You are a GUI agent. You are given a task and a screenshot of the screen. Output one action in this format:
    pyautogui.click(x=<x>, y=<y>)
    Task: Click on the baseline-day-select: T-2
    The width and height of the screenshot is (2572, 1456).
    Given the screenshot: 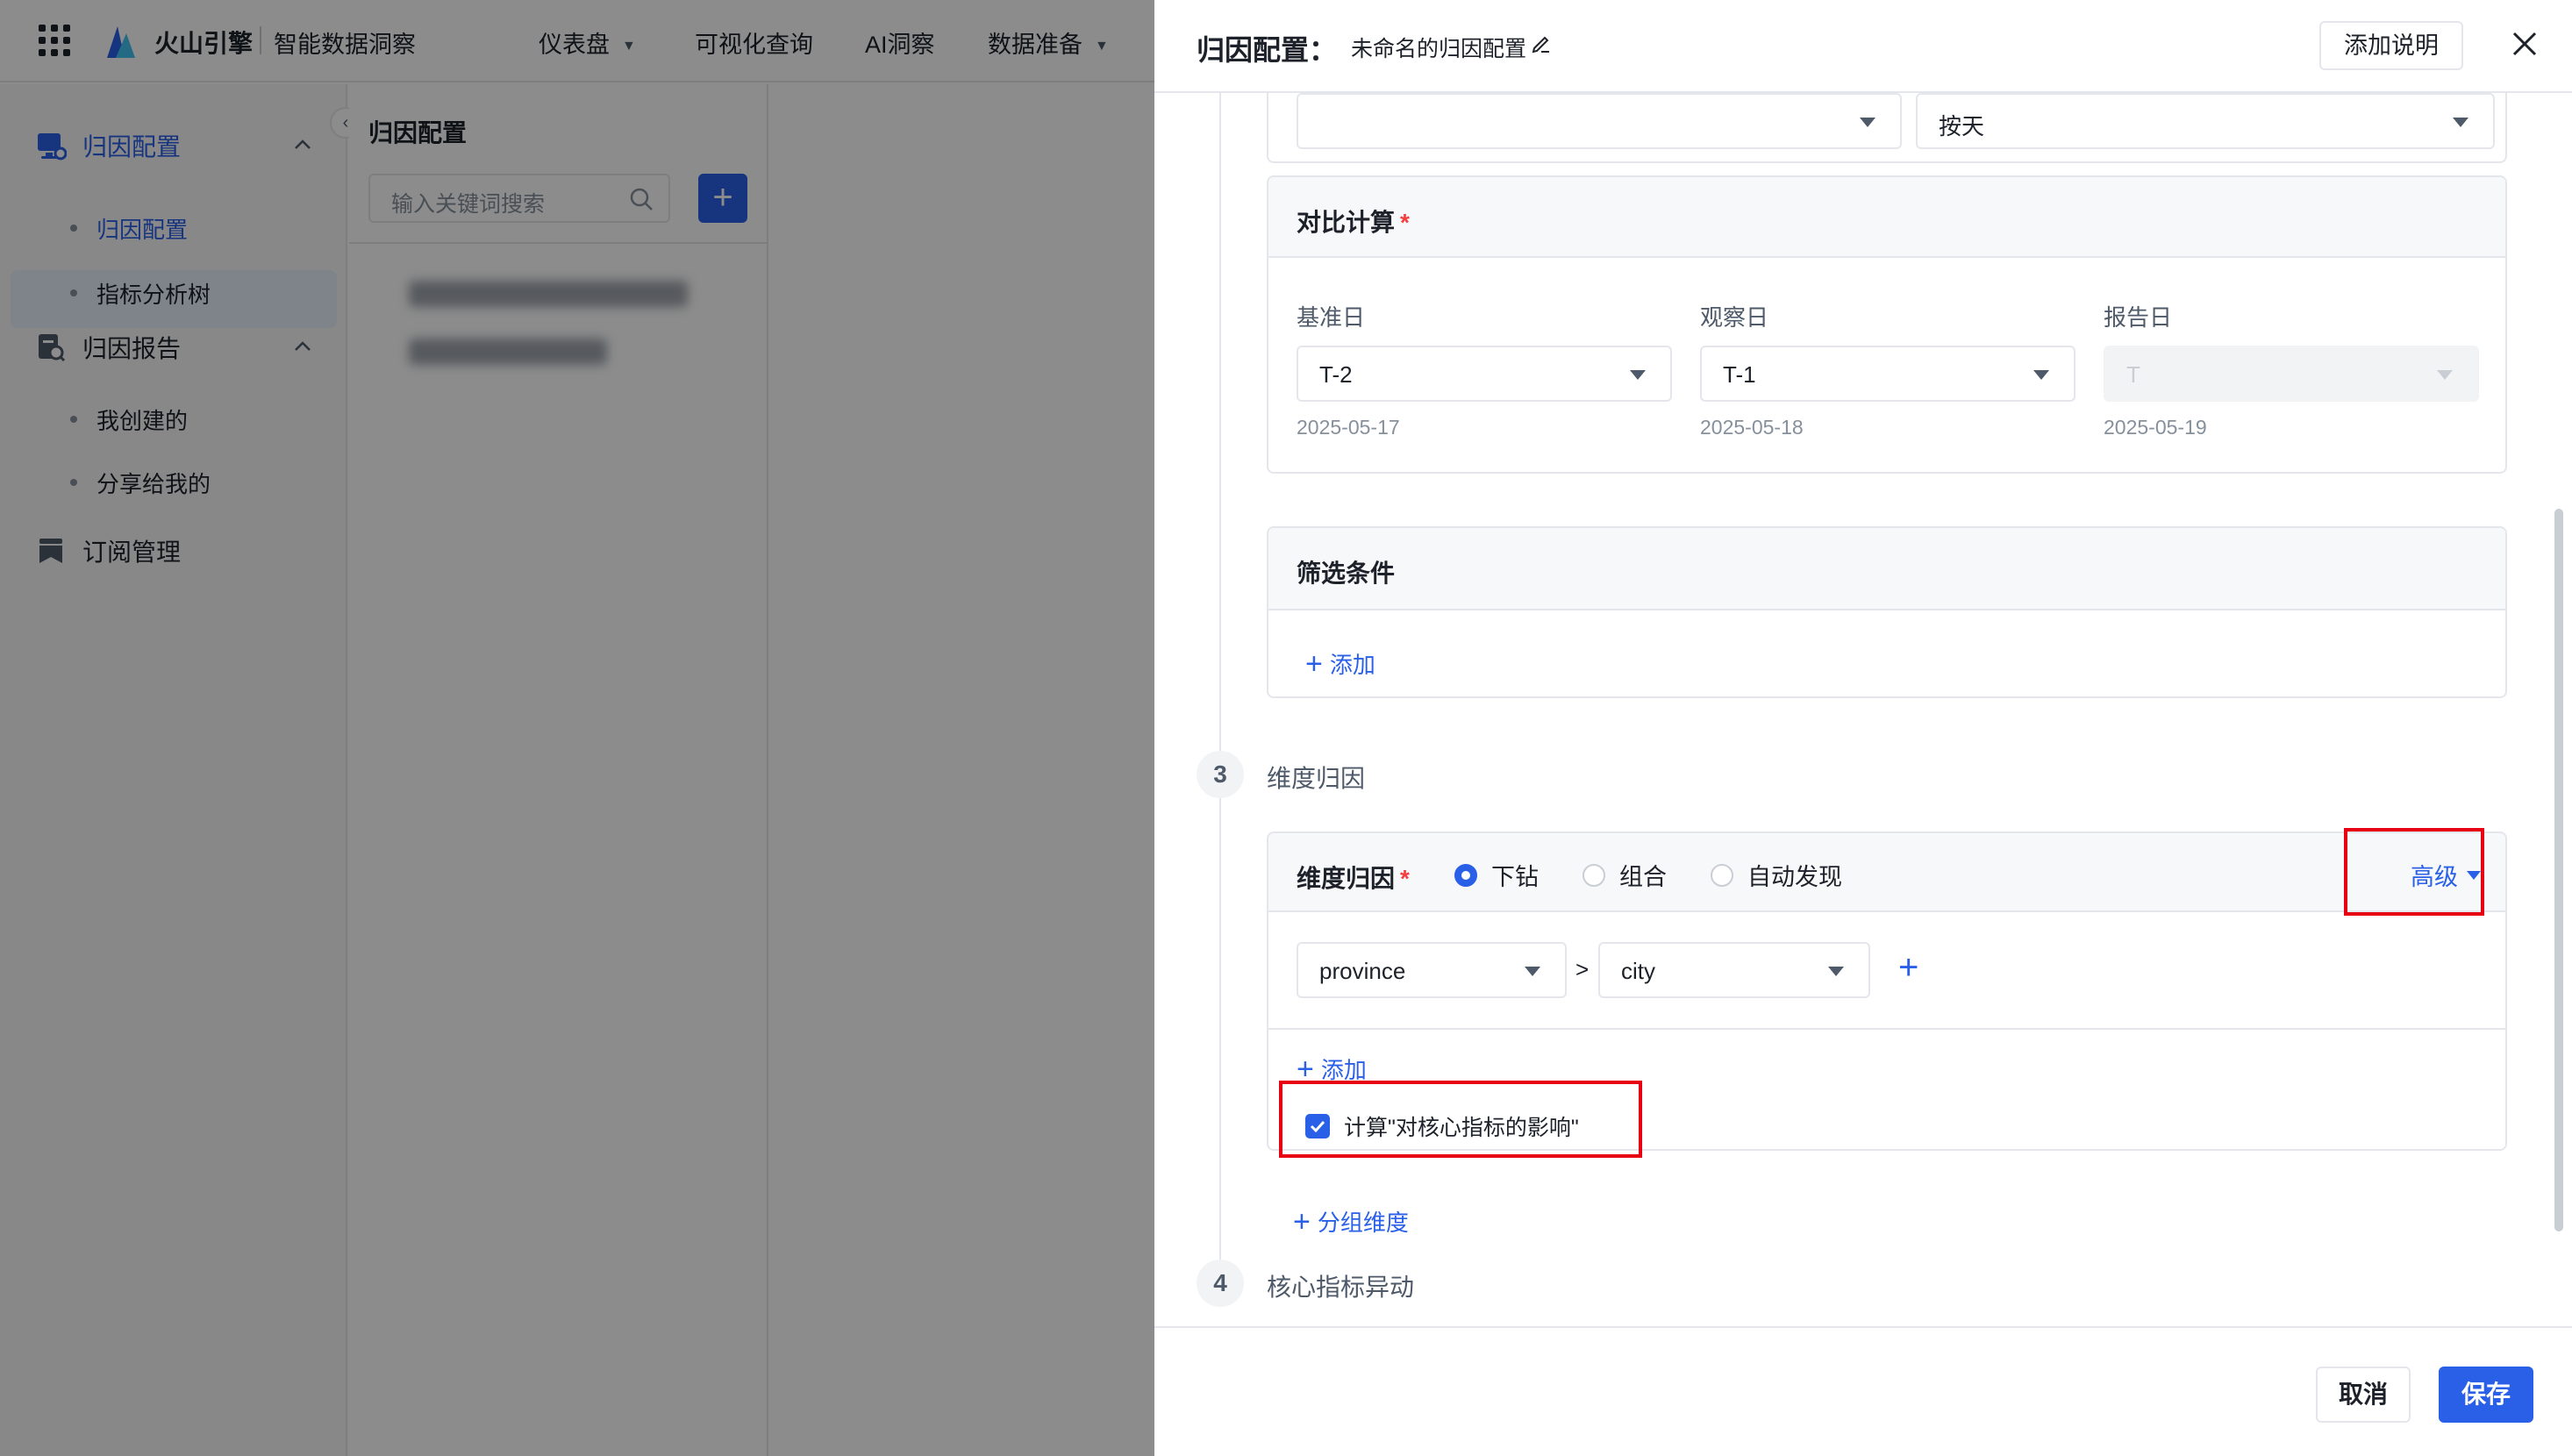 What is the action you would take?
    pyautogui.click(x=1484, y=374)
    